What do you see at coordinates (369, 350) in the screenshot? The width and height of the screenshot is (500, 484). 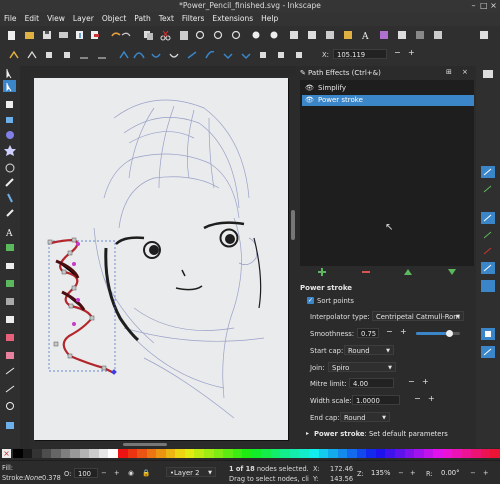 I see `start-cap-select: Round ▼` at bounding box center [369, 350].